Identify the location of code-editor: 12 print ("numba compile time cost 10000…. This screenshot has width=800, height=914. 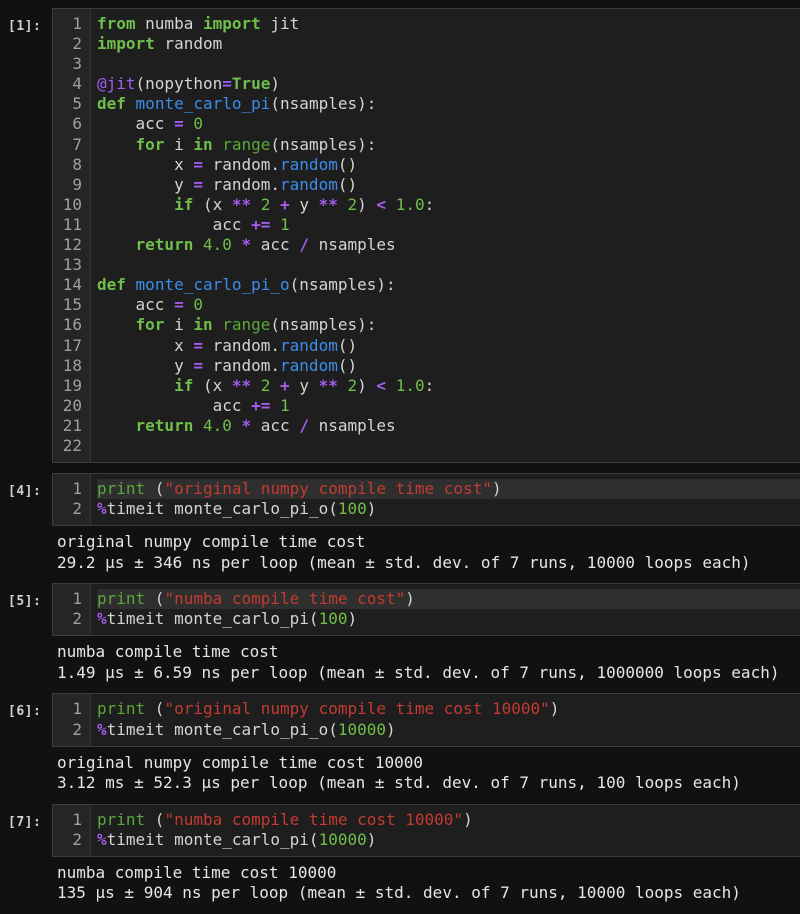
(426, 830).